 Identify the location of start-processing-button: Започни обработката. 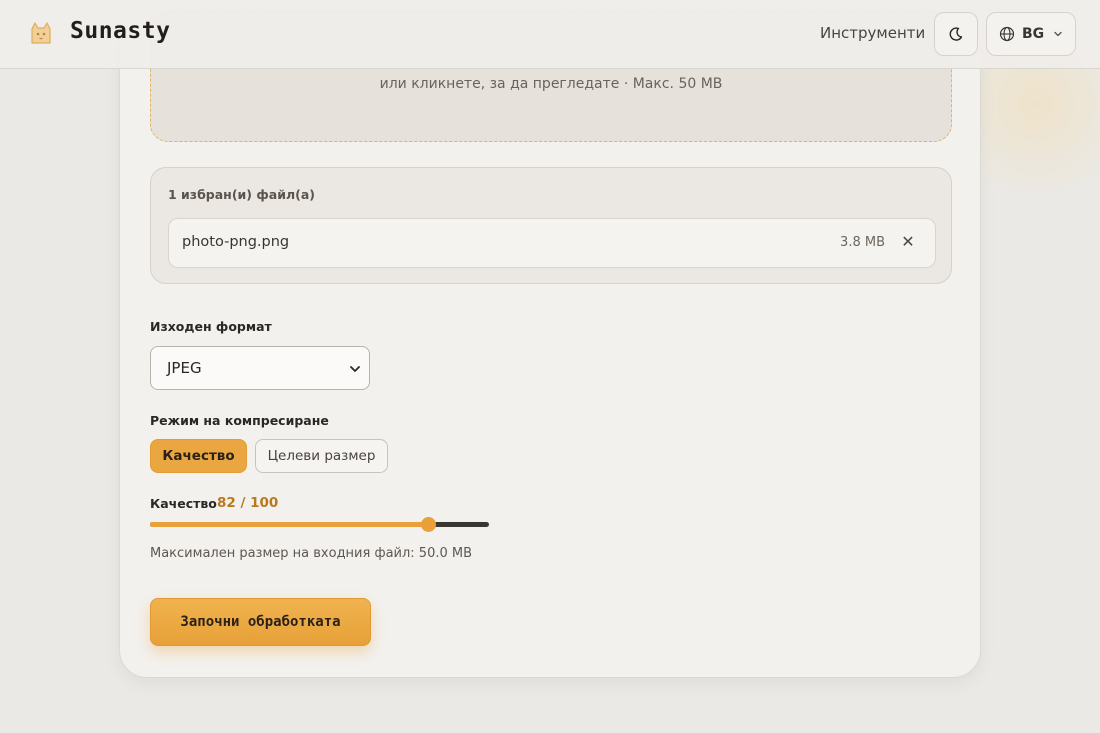
(260, 622).